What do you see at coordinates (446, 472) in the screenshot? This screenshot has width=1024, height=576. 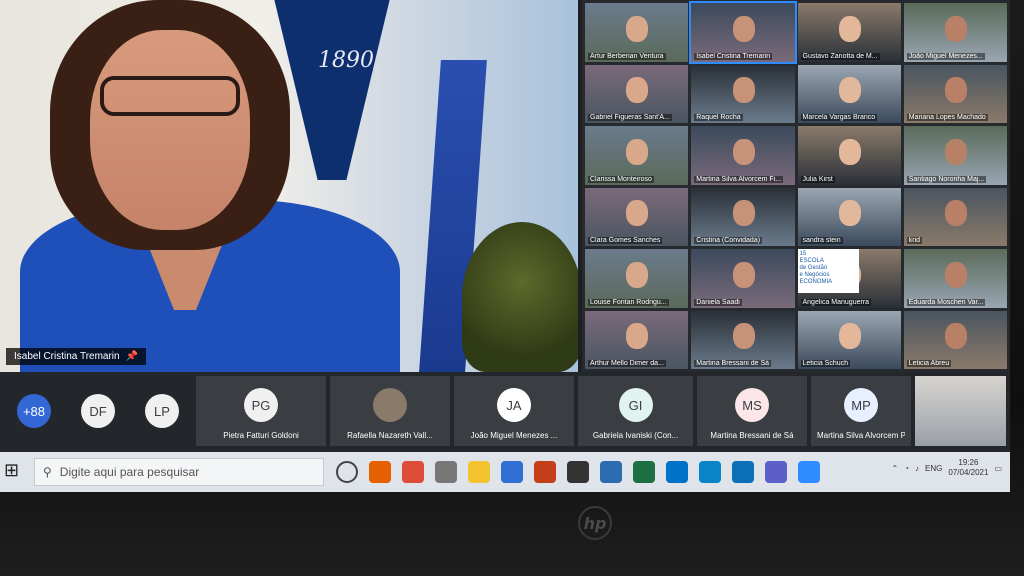 I see `app-icon` at bounding box center [446, 472].